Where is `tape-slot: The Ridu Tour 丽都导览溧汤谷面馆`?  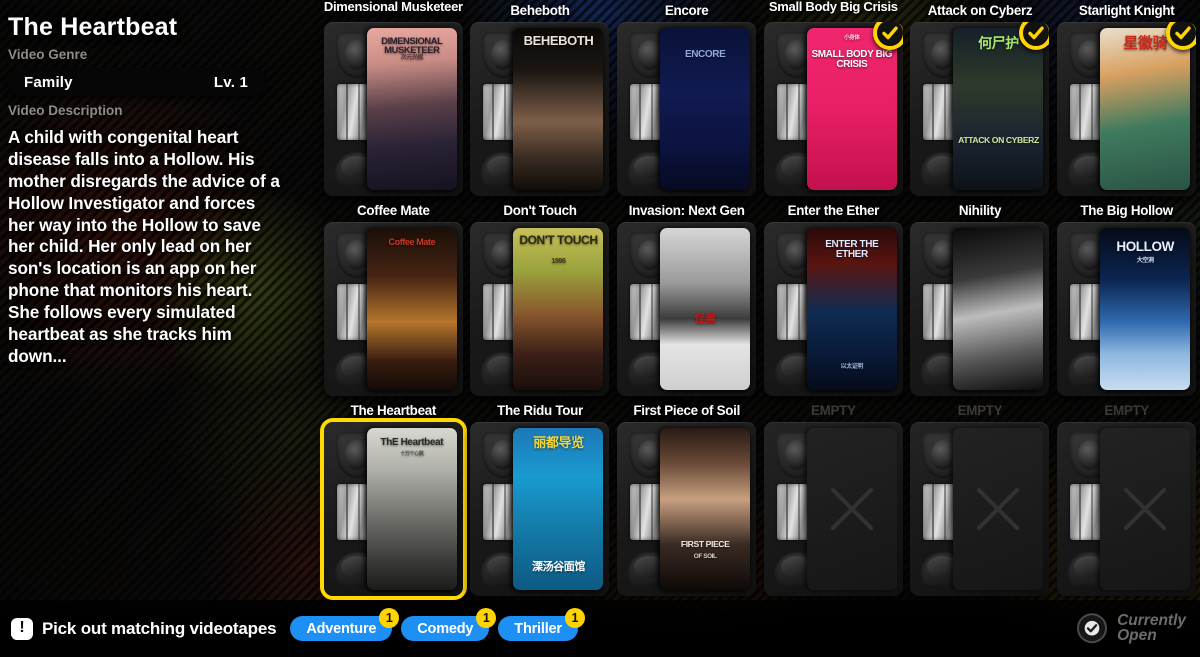
tape-slot: The Ridu Tour 丽都导览溧汤谷面馆 is located at coordinates (540, 500).